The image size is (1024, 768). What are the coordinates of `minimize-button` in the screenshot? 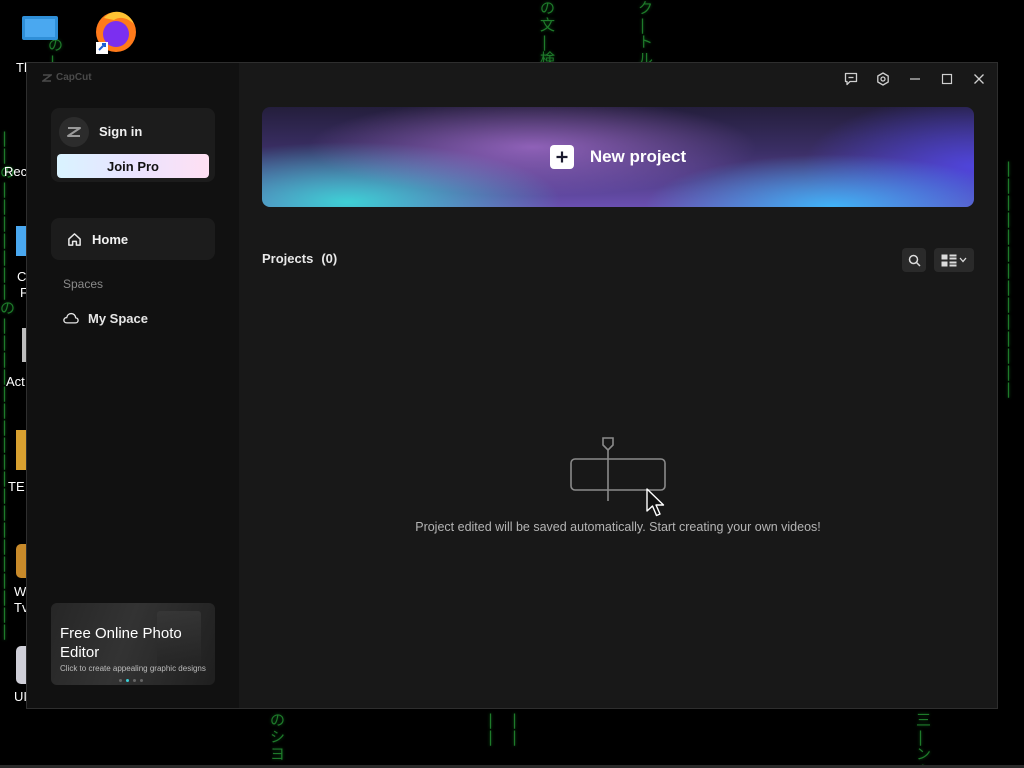 It's located at (915, 79).